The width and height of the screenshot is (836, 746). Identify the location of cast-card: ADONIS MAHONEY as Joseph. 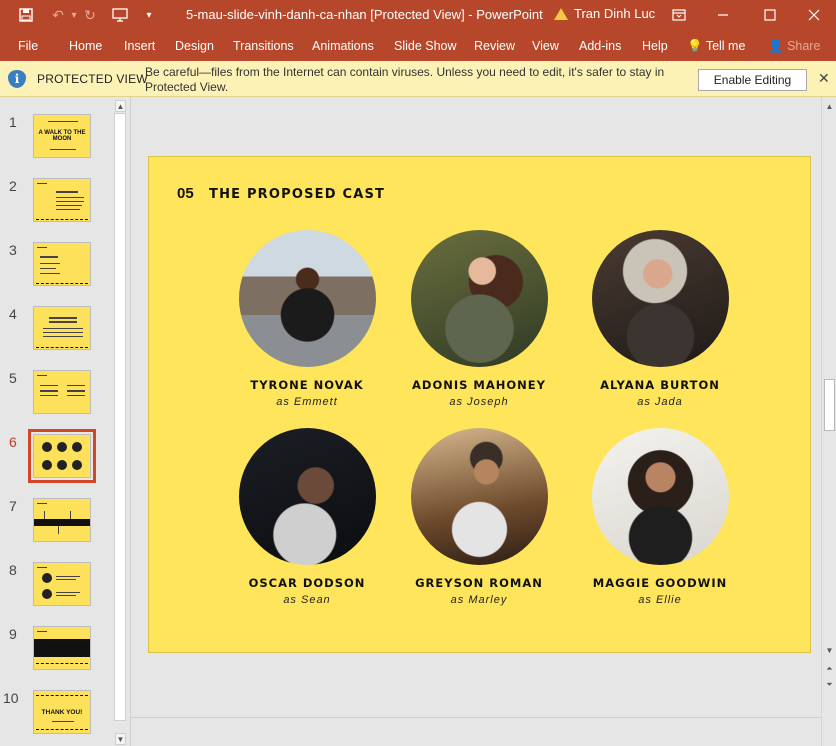
(479, 319).